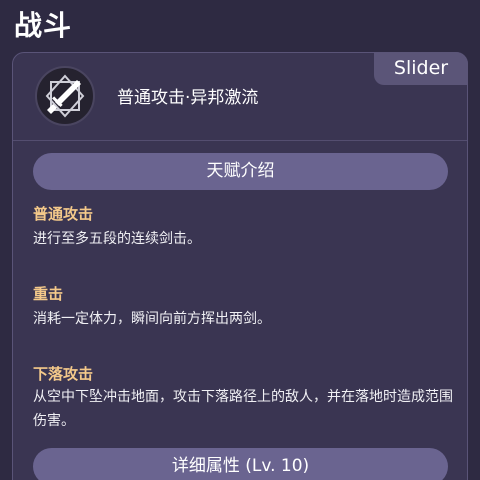 This screenshot has width=480, height=480. I want to click on plunging-attack-description: 从空中下坠冲击地面，攻击下落路径上的敌人，并在落地时造成范围伤害。, so click(243, 409).